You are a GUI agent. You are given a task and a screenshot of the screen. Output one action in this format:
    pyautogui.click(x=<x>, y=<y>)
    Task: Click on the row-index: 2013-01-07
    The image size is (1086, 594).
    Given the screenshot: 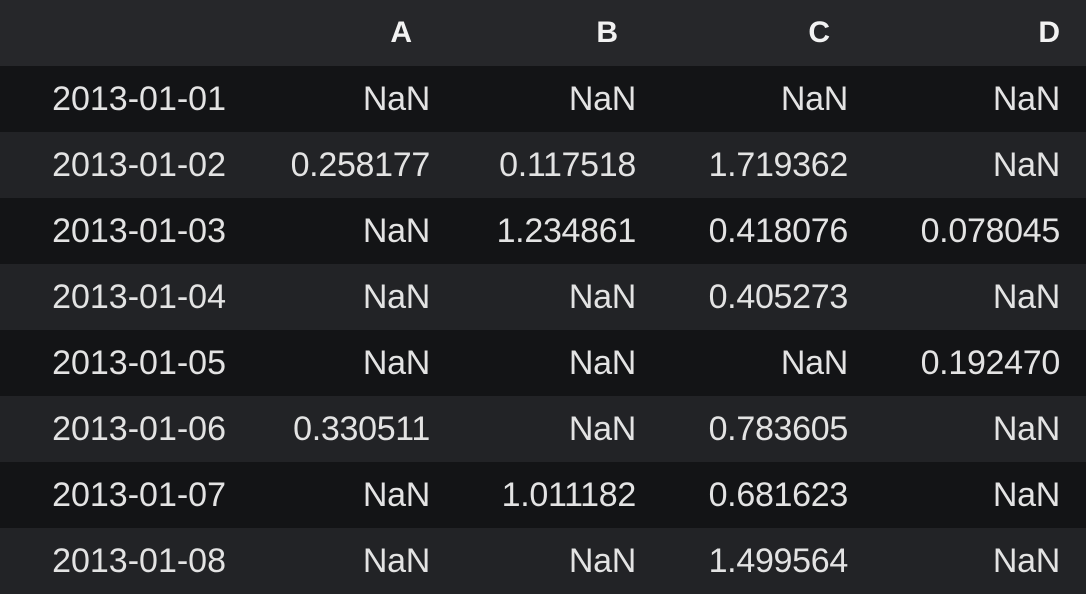 What is the action you would take?
    pyautogui.click(x=139, y=494)
    